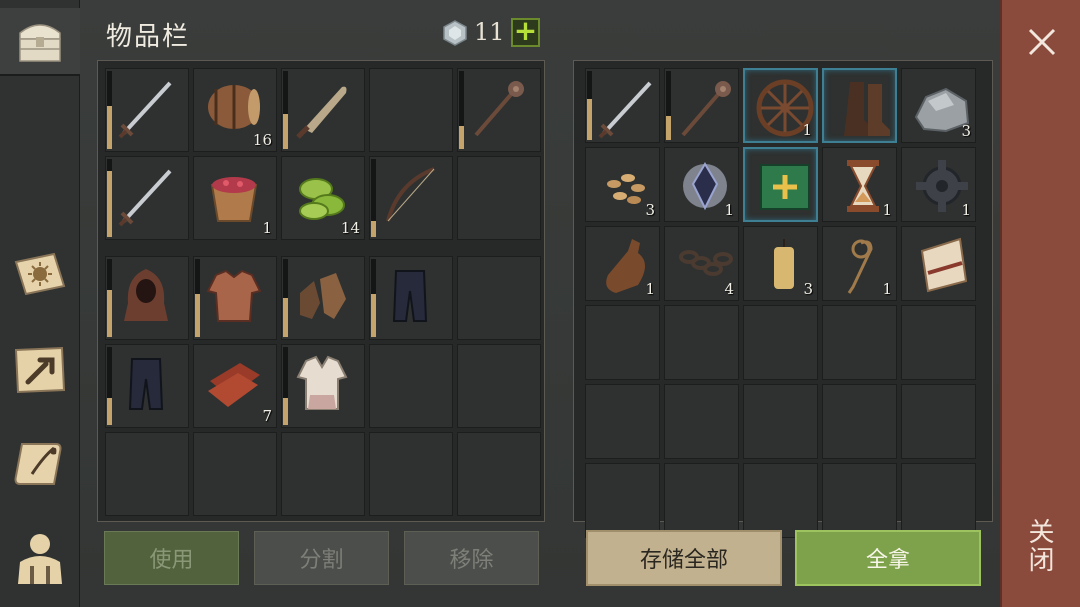 The width and height of the screenshot is (1080, 607). Describe the element at coordinates (622, 184) in the screenshot. I see `inventory-slot-seeds: 3` at that location.